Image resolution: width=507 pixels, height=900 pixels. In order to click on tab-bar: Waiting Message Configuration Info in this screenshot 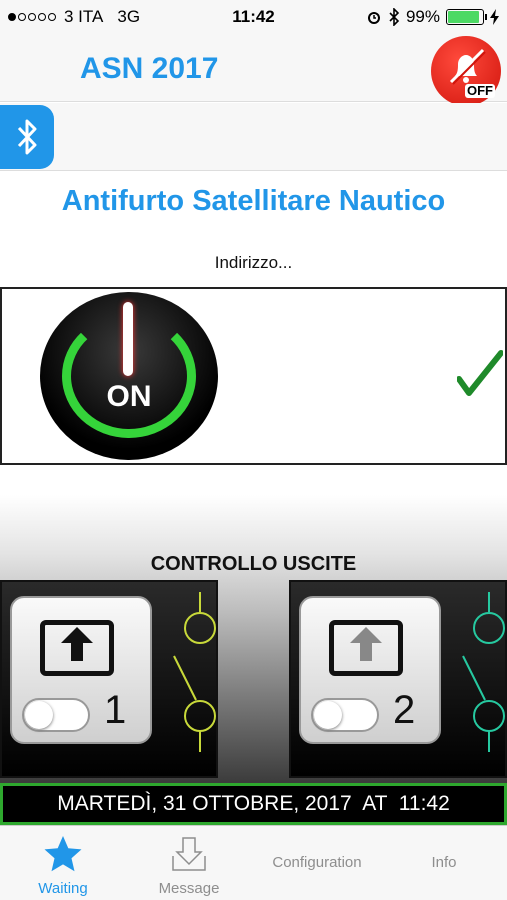, I will do `click(253, 862)`.